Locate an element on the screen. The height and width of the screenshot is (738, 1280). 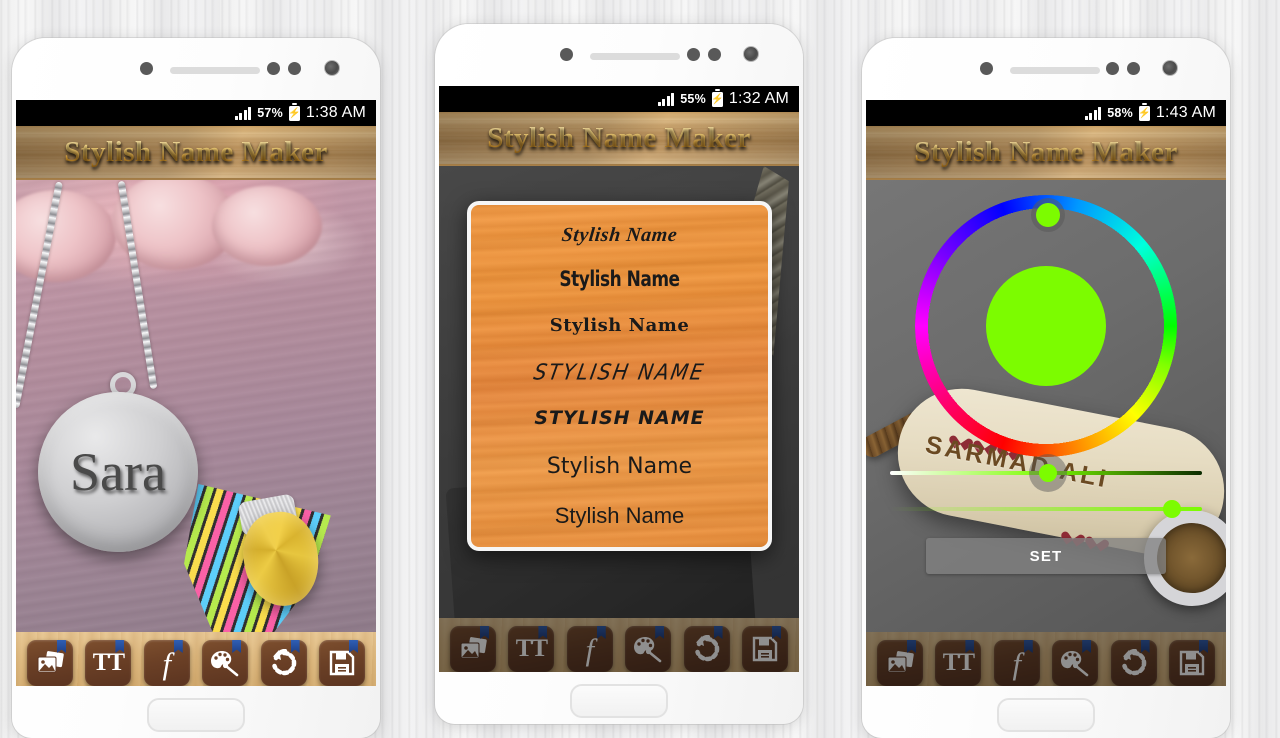
phone-3-top-bezel is located at coordinates (1046, 69).